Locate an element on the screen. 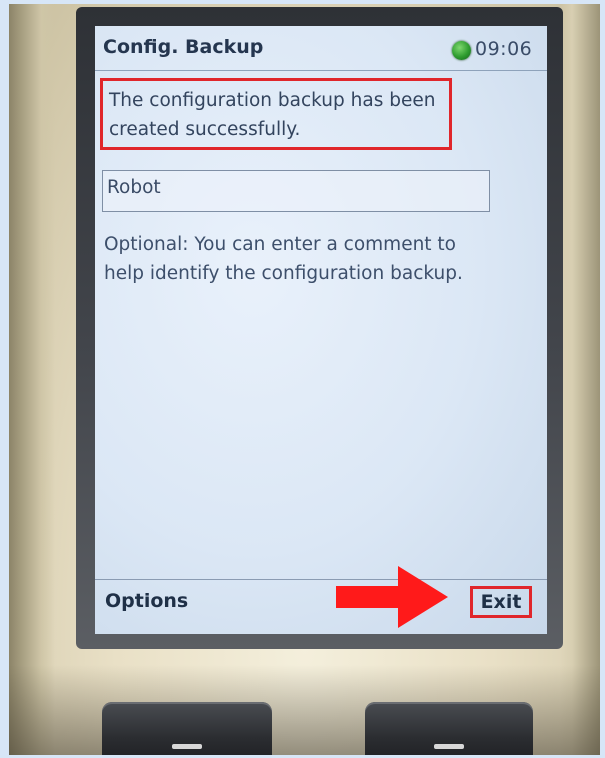  title-bar: Config. Backup 09:06 is located at coordinates (321, 48).